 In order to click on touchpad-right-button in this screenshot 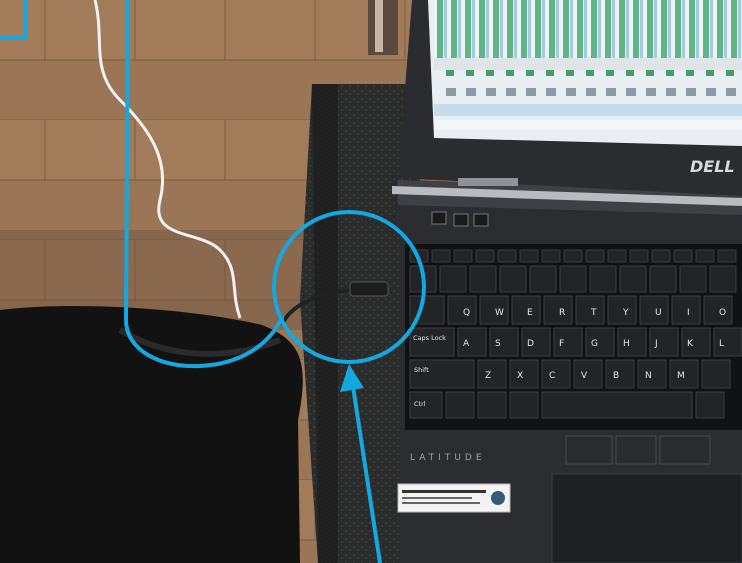, I will do `click(685, 450)`.